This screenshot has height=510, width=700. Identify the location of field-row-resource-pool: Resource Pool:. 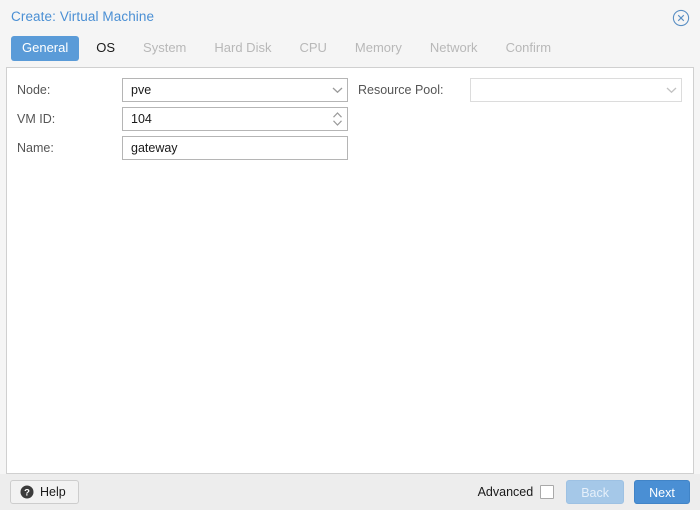
(525, 90).